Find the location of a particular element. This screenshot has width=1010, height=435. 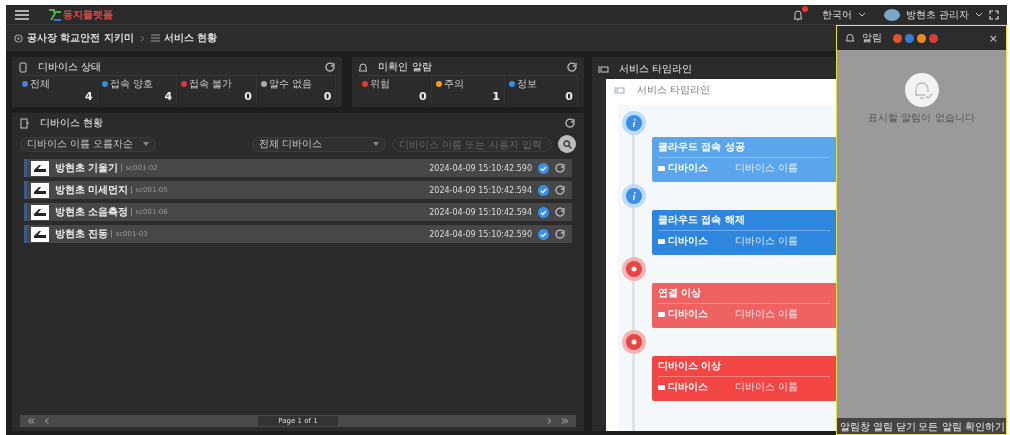

device-name: 방현초 미세먼지 is located at coordinates (92, 190).